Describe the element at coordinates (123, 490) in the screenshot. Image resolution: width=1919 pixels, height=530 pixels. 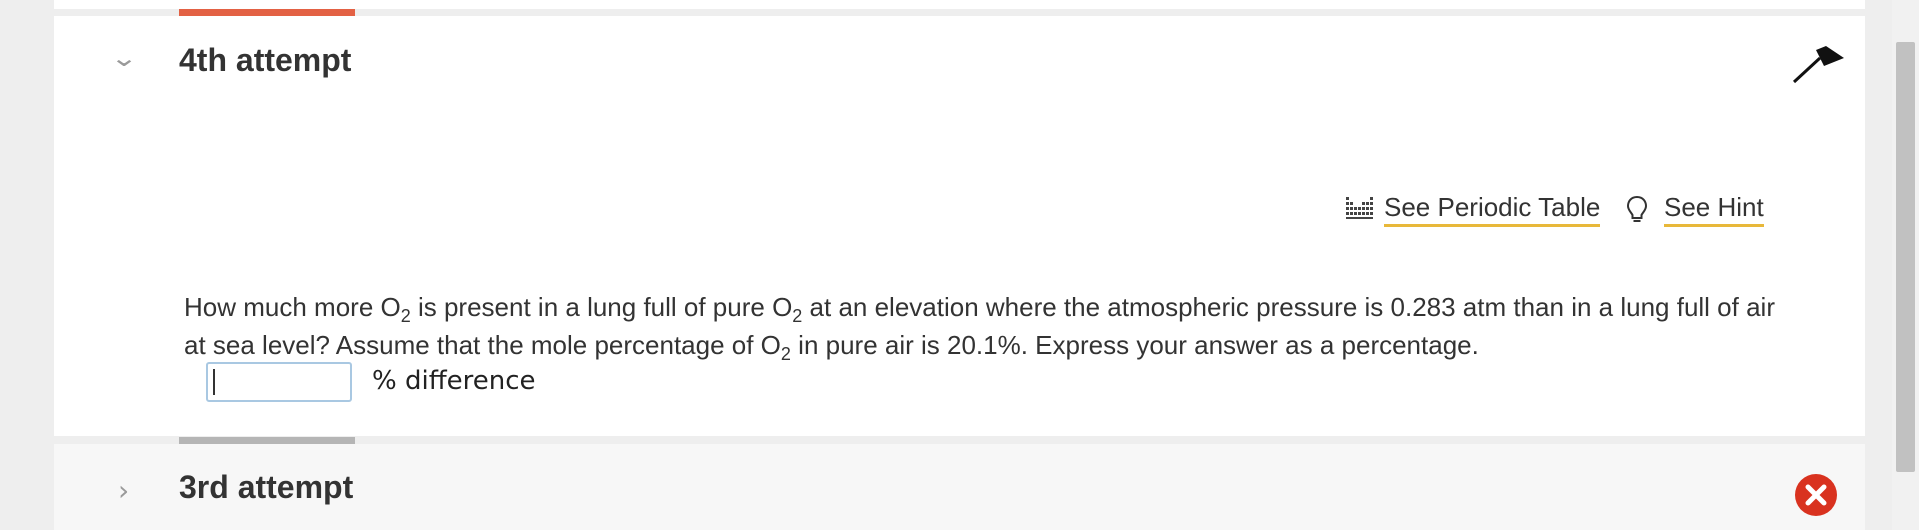
I see `chevron-right-icon: ›` at that location.